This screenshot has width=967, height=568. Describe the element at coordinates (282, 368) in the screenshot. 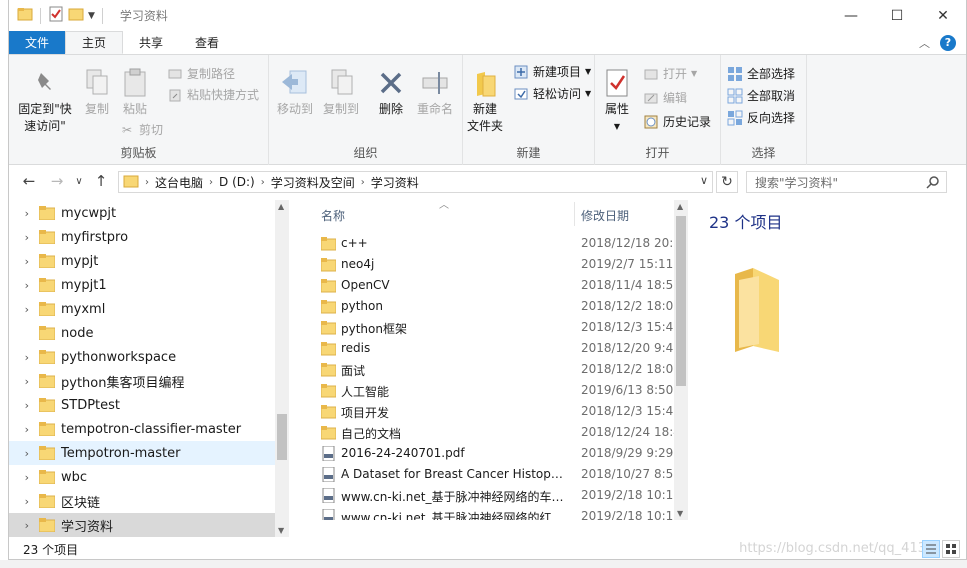

I see `nav-scrollbar: ▲ ▼` at that location.